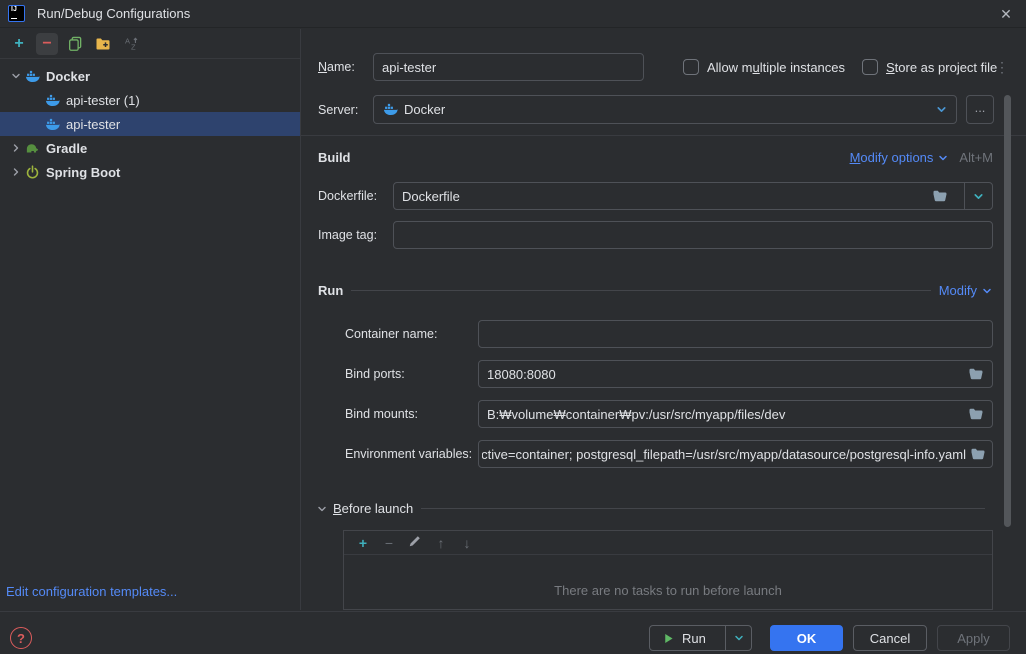  What do you see at coordinates (391, 334) in the screenshot?
I see `container-name-label: Container name:` at bounding box center [391, 334].